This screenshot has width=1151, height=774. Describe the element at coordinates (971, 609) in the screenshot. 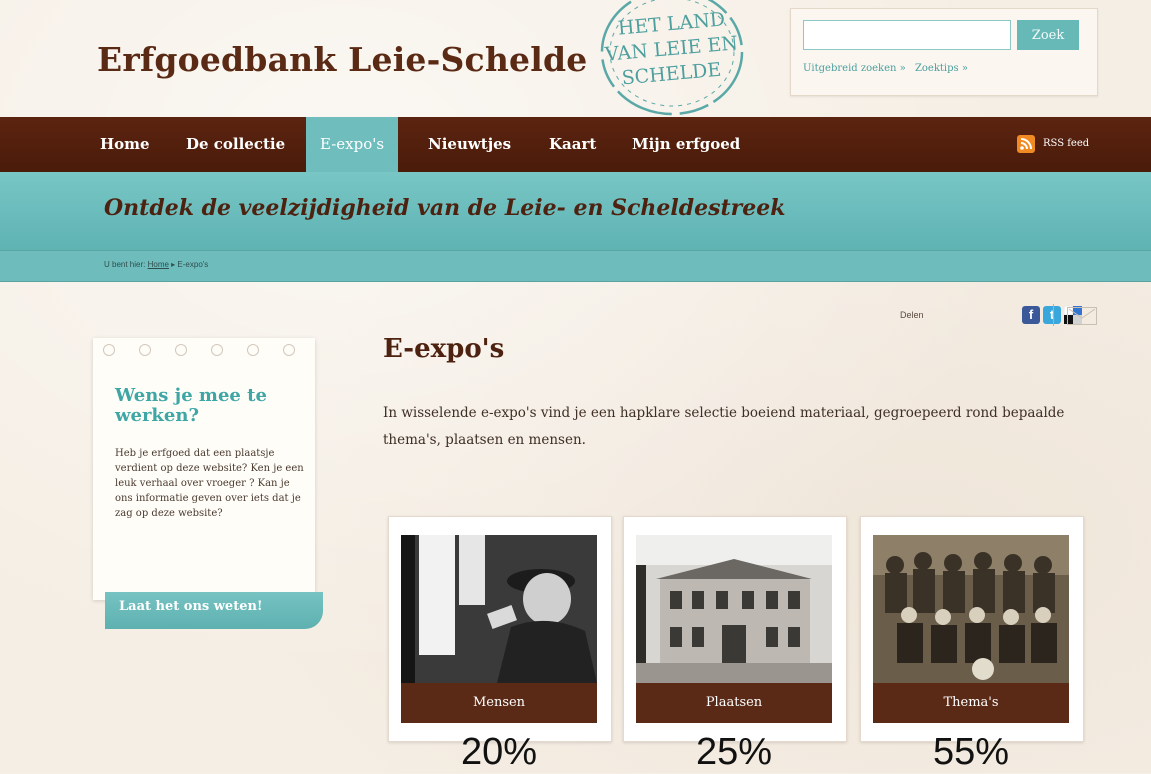

I see `themas-photo` at that location.